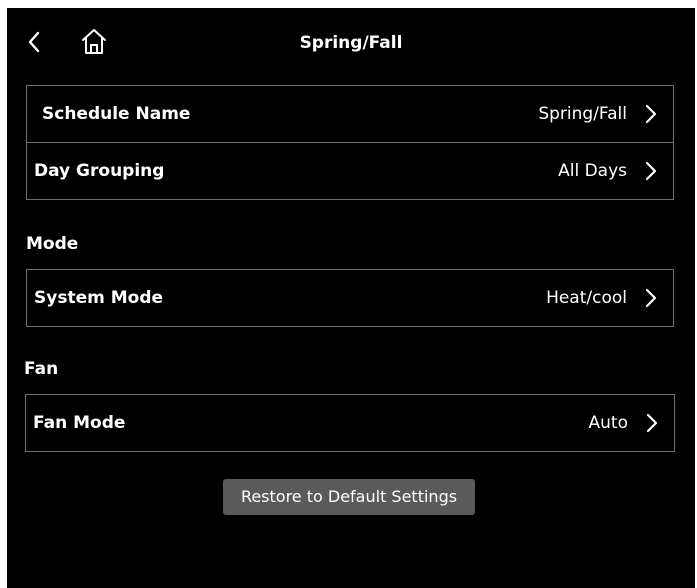  I want to click on fan-group: Fan Mode Auto, so click(350, 423).